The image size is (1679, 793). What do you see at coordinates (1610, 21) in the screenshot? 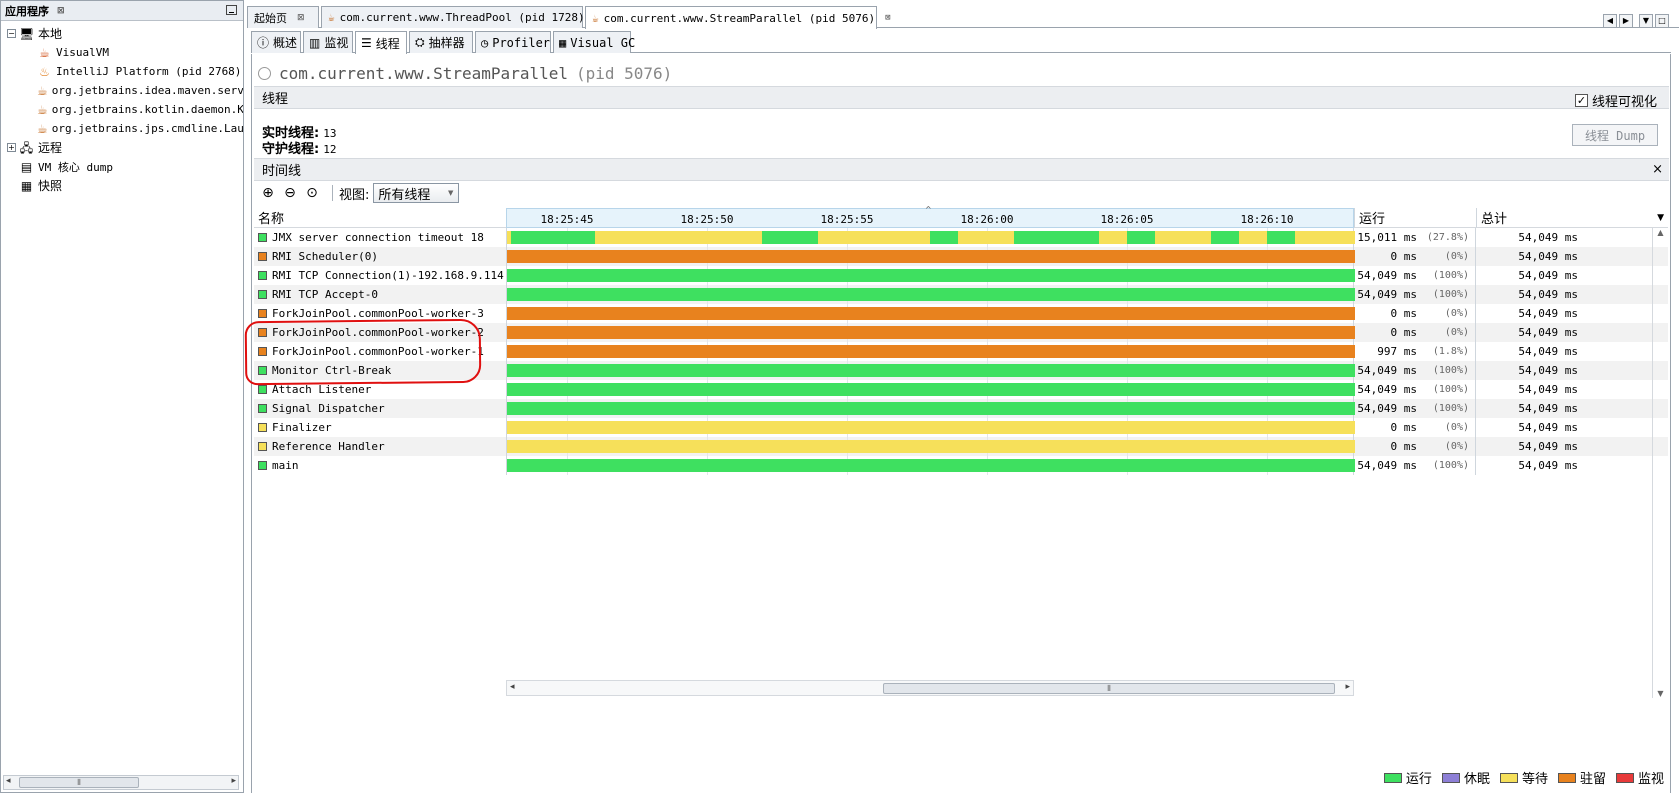
I see `scroll-tabs-left-icon: ◀` at bounding box center [1610, 21].